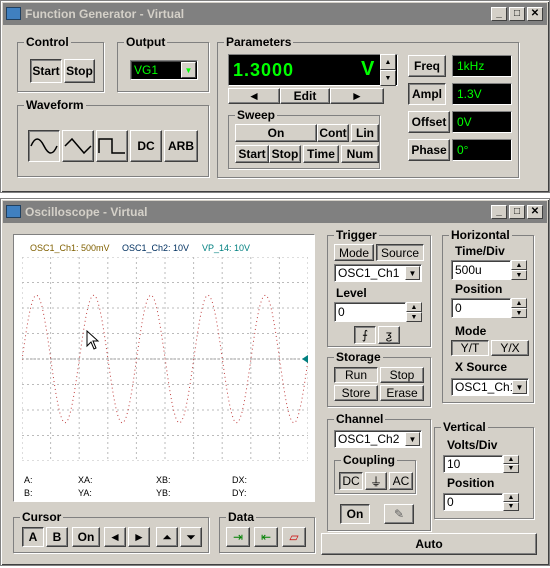  I want to click on cursor-a-button: A, so click(33, 537).